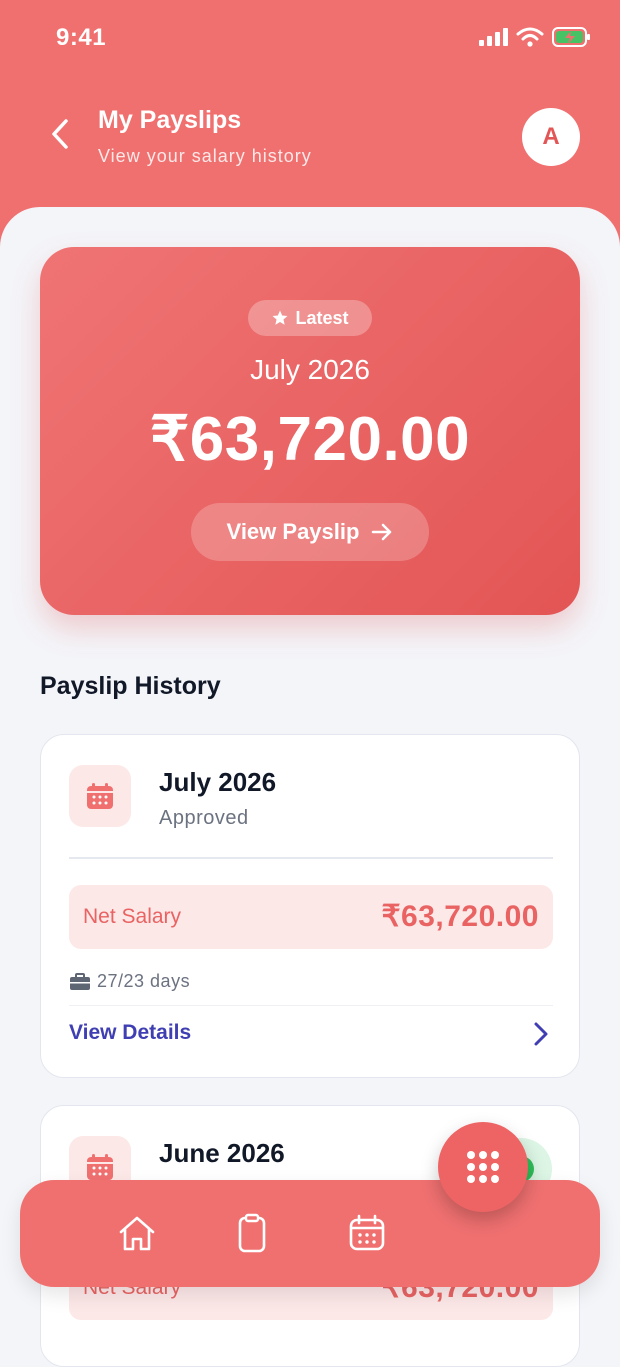 Image resolution: width=620 pixels, height=1367 pixels. Describe the element at coordinates (293, 531) in the screenshot. I see `view-payslip-label: View Payslip` at that location.